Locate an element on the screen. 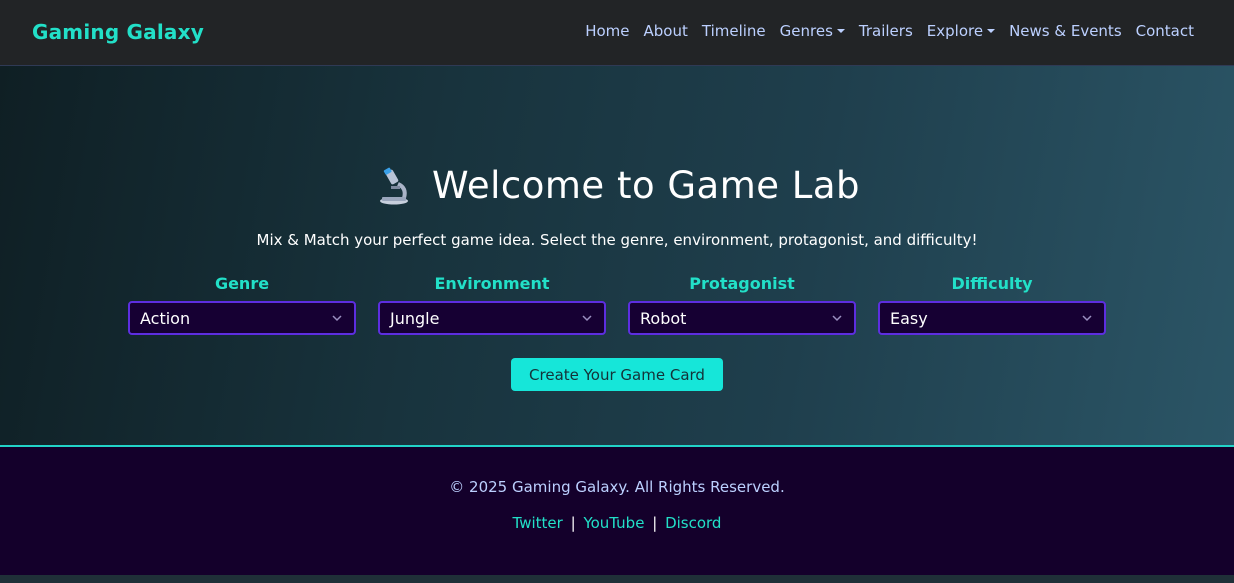 Image resolution: width=1234 pixels, height=583 pixels. protagonist-selector: Protagonist Robot is located at coordinates (742, 304).